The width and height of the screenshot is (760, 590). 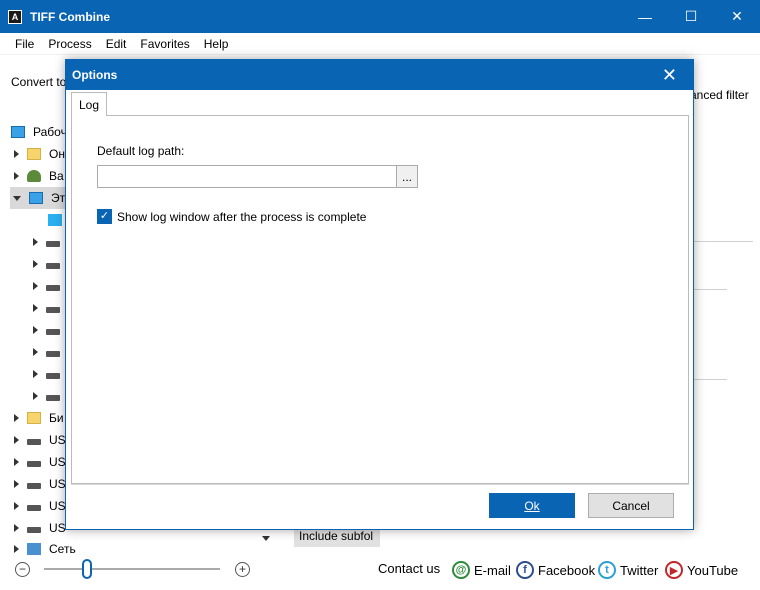 I want to click on zoom-out-icon: −, so click(x=22, y=569).